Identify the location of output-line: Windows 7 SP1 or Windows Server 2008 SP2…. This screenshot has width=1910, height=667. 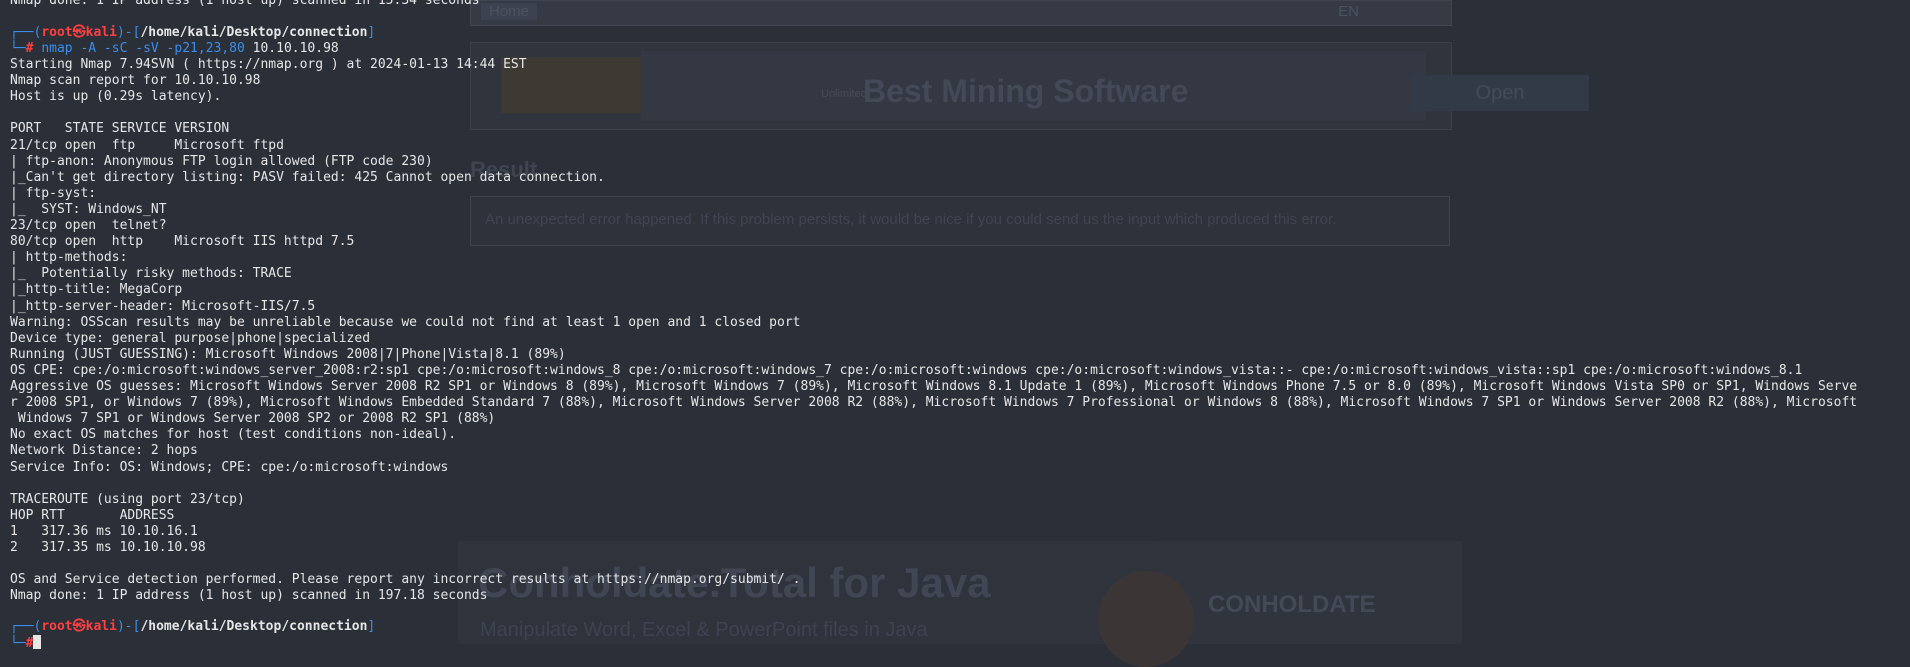
(253, 419).